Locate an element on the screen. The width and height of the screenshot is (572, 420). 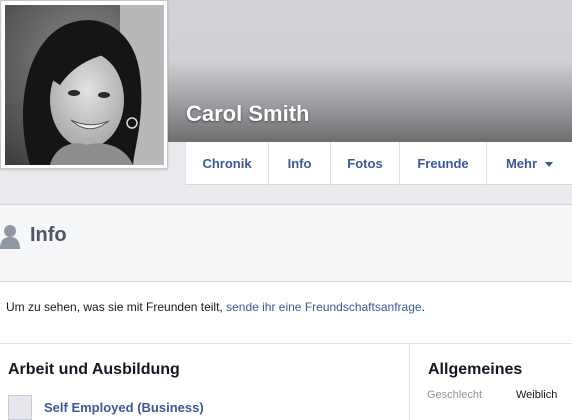
tab-info: Info is located at coordinates (299, 163).